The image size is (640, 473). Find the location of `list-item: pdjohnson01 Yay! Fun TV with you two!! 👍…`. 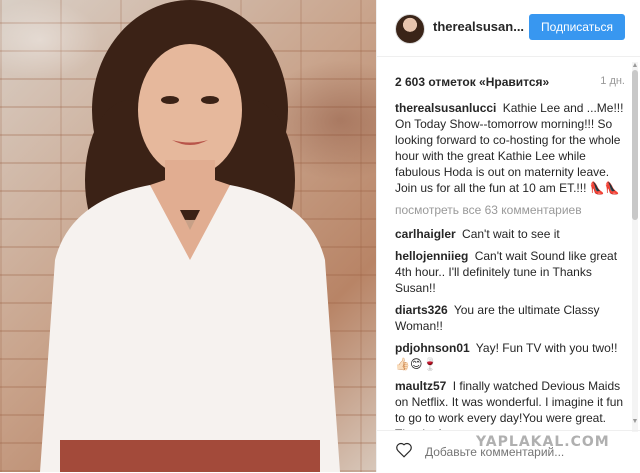

list-item: pdjohnson01 Yay! Fun TV with you two!! 👍… is located at coordinates (510, 356).